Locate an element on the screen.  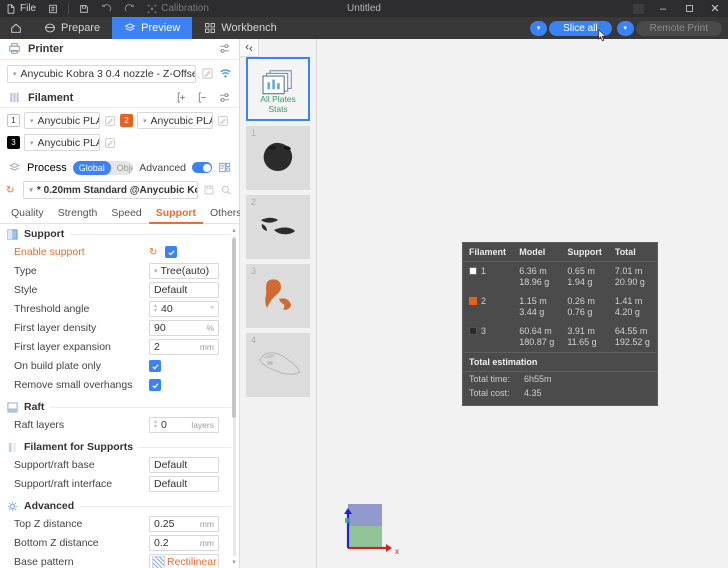
subtab-strength: Strength is located at coordinates (78, 214).